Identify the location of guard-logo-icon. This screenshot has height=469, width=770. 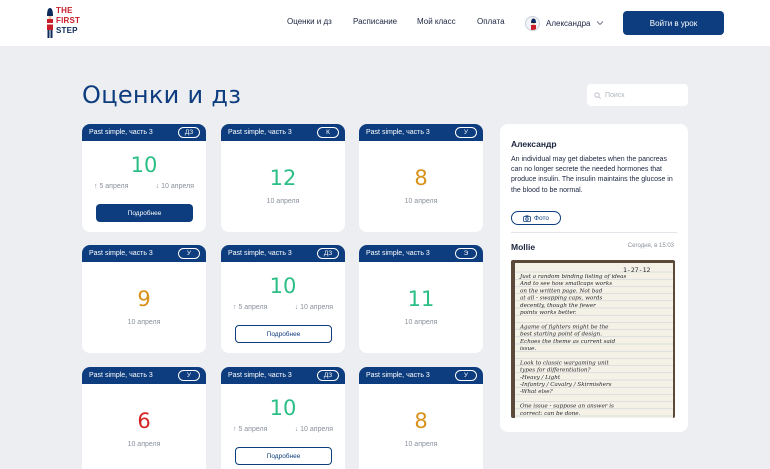
(50, 23).